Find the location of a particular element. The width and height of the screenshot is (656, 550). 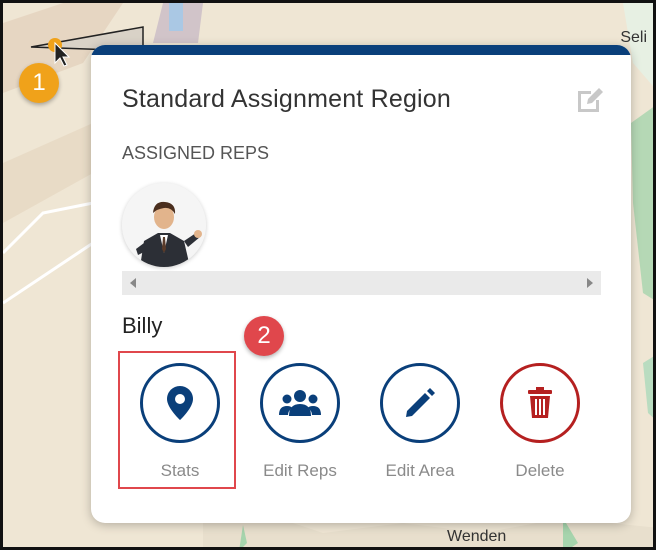

edit-area-label: Edit Area is located at coordinates (420, 470).